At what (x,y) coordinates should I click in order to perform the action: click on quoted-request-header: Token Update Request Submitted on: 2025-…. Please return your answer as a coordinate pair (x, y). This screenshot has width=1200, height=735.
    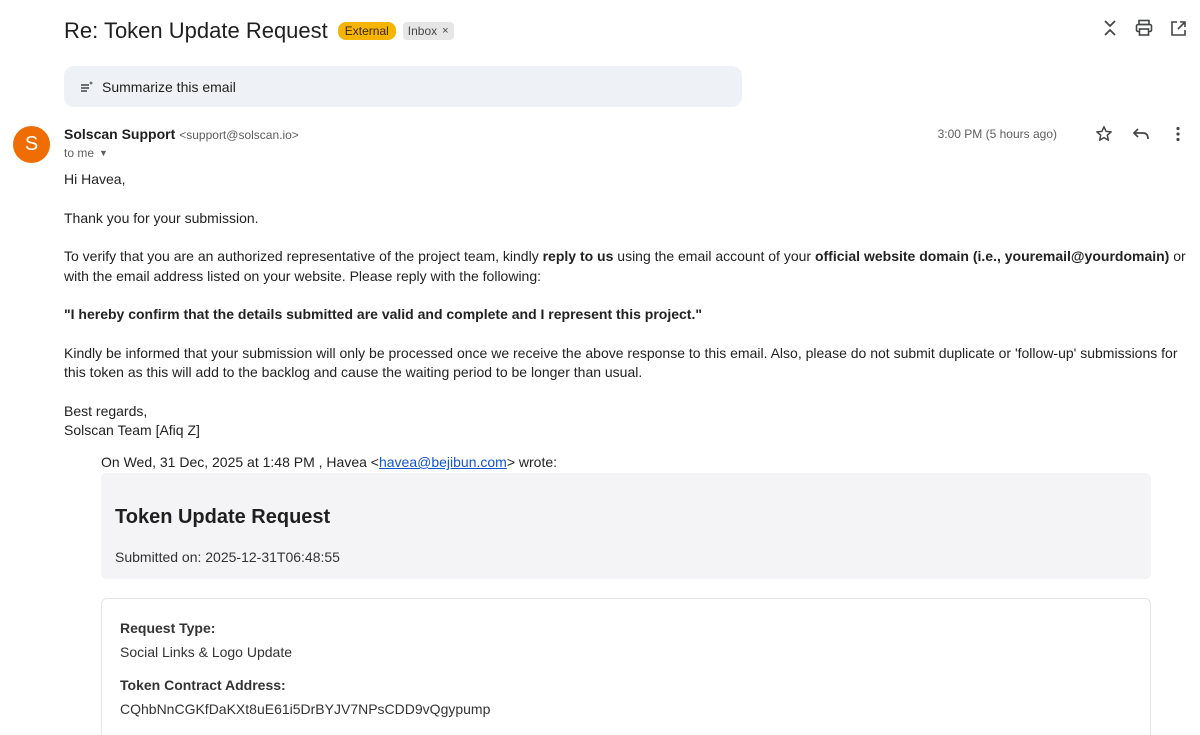
    Looking at the image, I should click on (626, 526).